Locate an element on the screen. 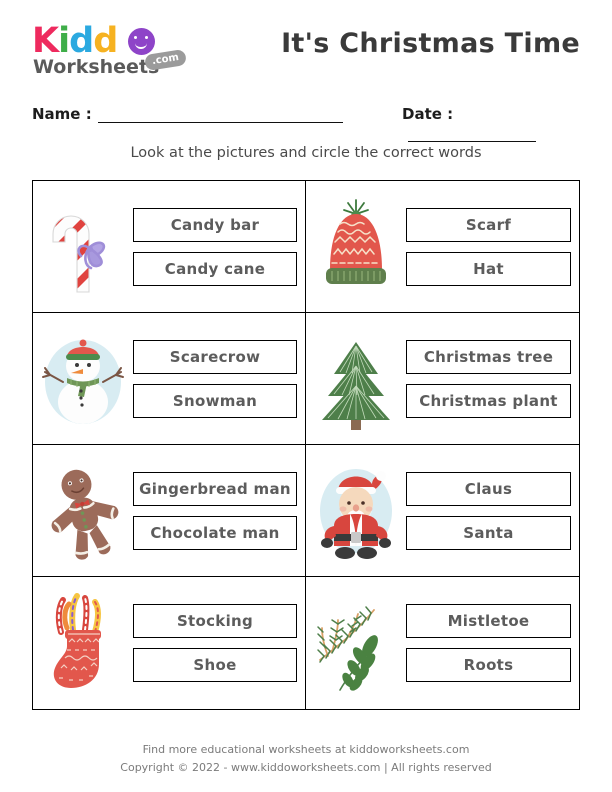 The width and height of the screenshot is (612, 792). page-title: It's Christmas Time is located at coordinates (430, 43).